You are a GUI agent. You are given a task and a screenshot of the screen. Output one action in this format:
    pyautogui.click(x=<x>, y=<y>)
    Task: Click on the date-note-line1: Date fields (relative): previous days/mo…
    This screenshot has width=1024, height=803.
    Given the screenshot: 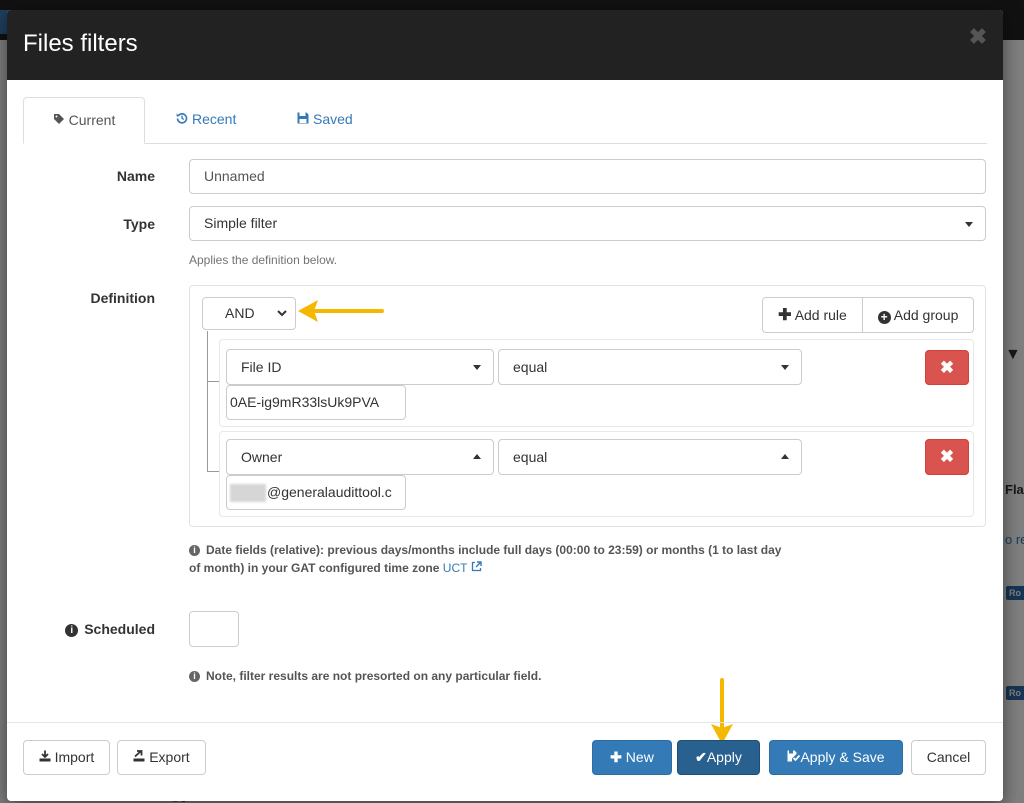 What is the action you would take?
    pyautogui.click(x=494, y=550)
    